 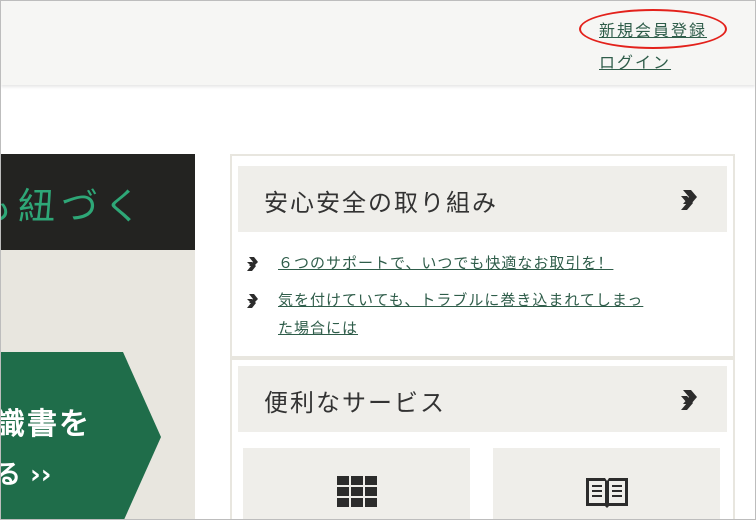 What do you see at coordinates (482, 399) in the screenshot?
I see `services-section-header: 便利なサービス` at bounding box center [482, 399].